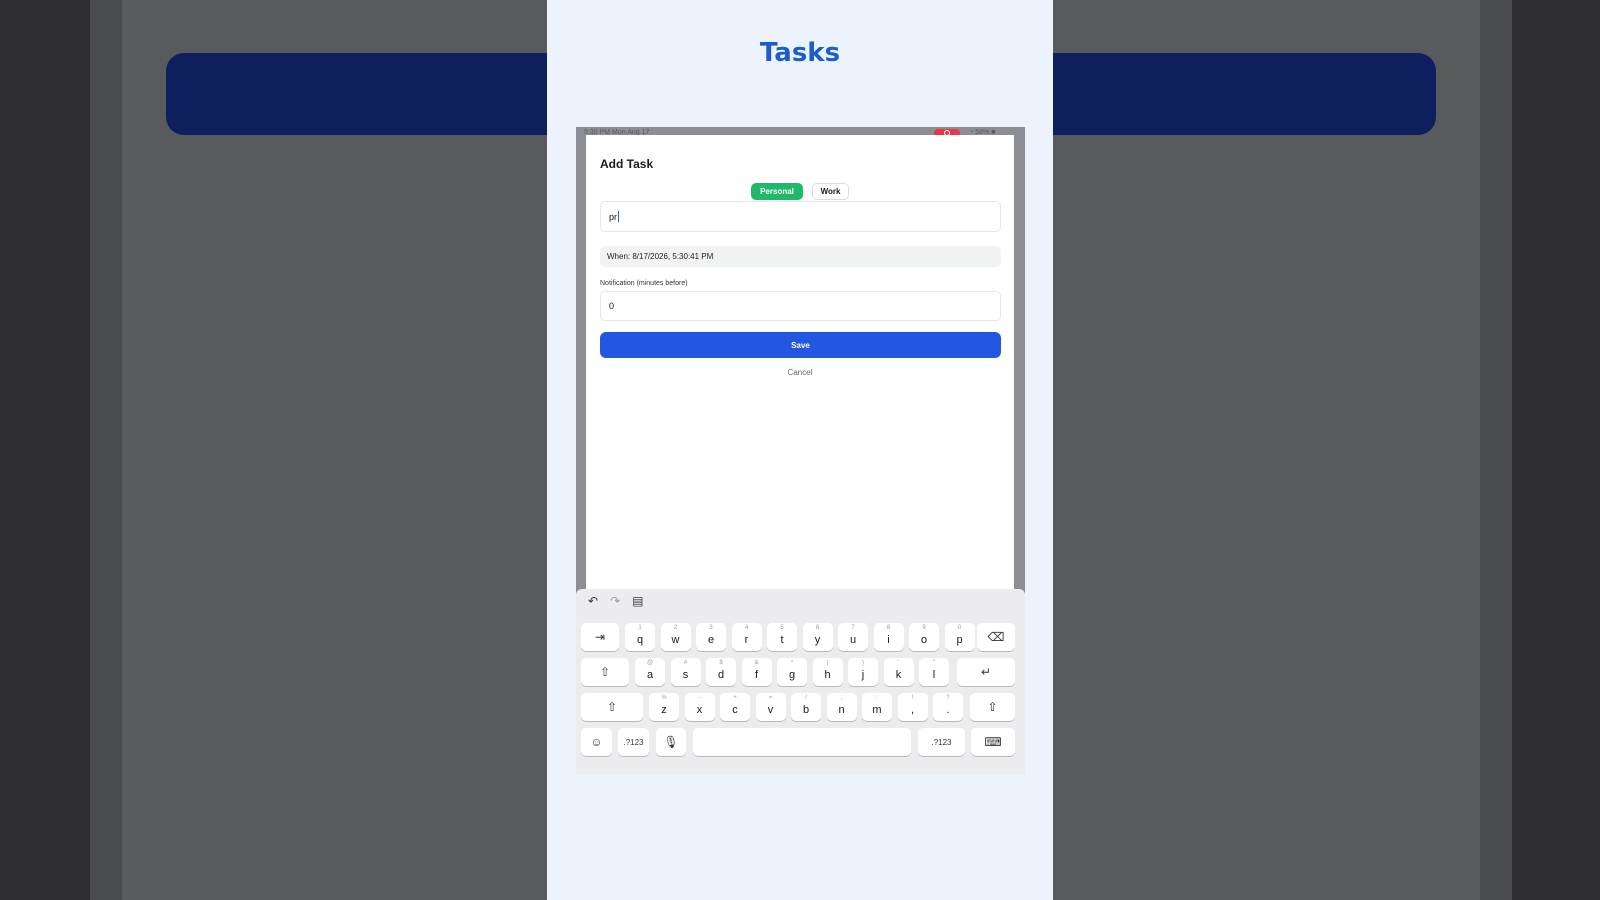 This screenshot has height=900, width=1600. I want to click on key-row2-4: * g, so click(792, 672).